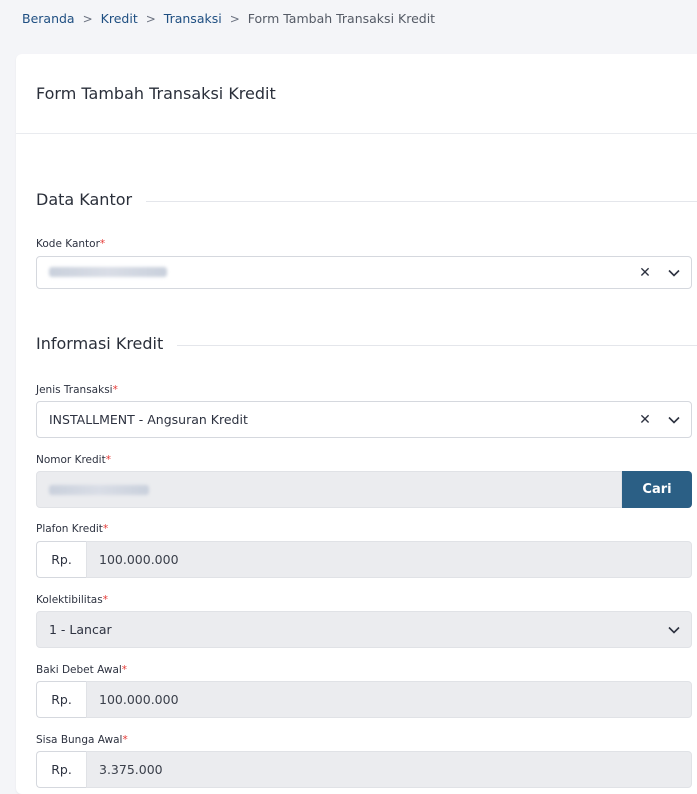  I want to click on sisa-bunga-awal-group: Rp. 3.375.000, so click(364, 769).